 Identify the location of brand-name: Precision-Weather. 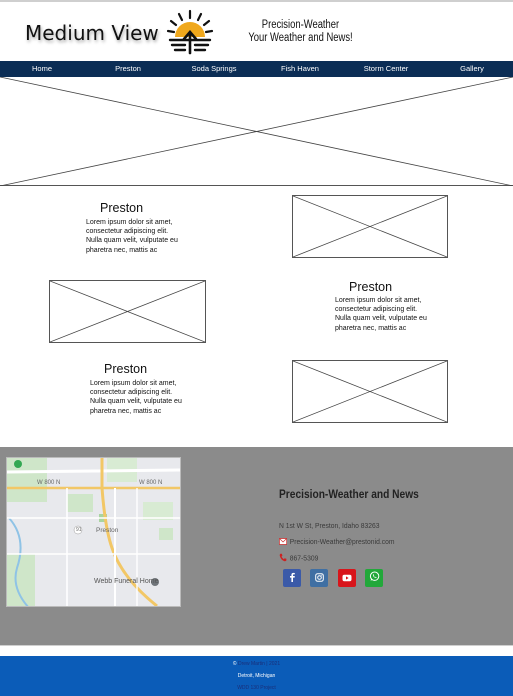
(300, 25).